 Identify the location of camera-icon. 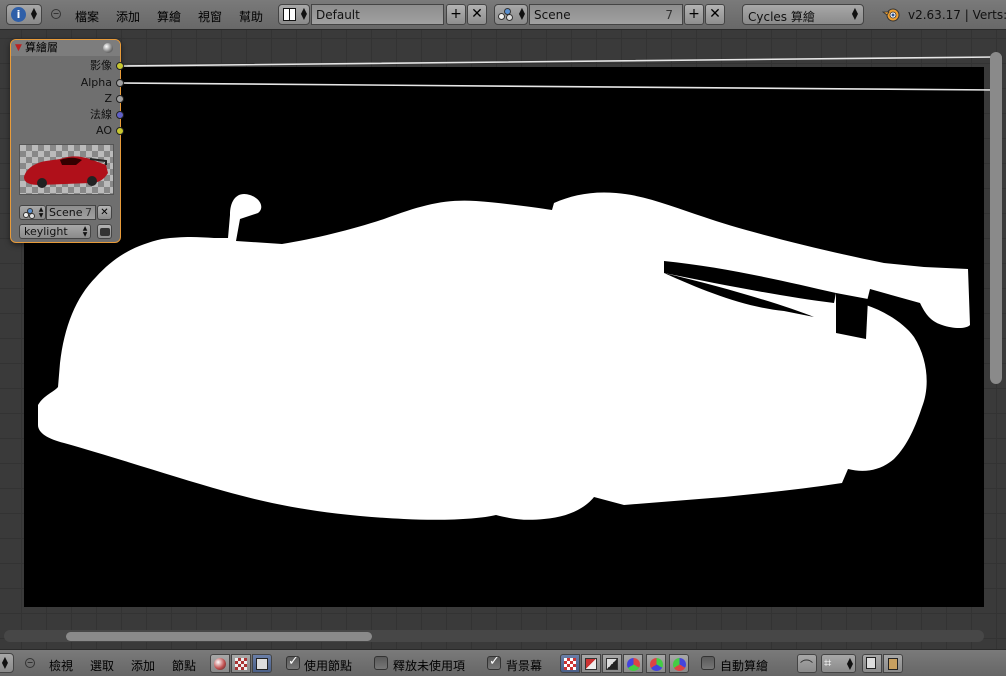
(105, 232).